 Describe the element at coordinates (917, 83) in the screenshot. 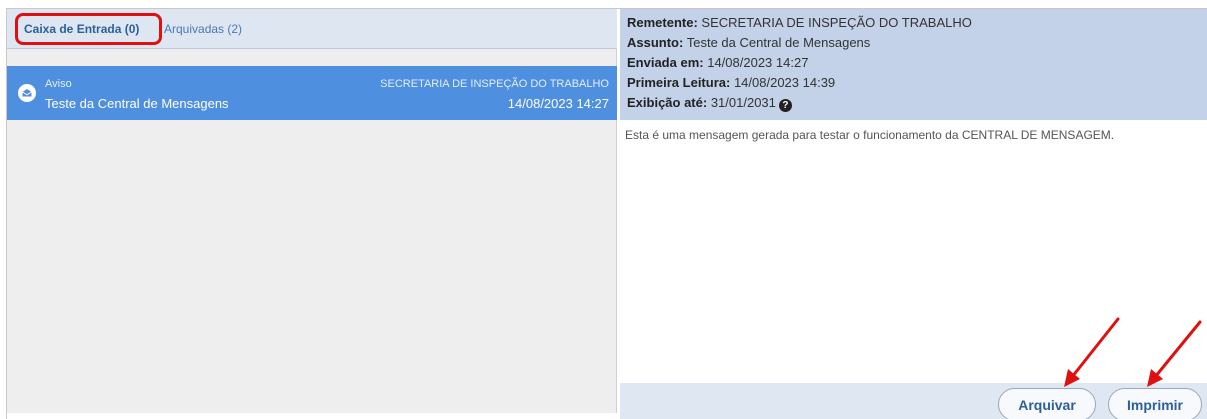

I see `first-read-line: Primeira Leitura: 14/08/2023 14:39` at that location.